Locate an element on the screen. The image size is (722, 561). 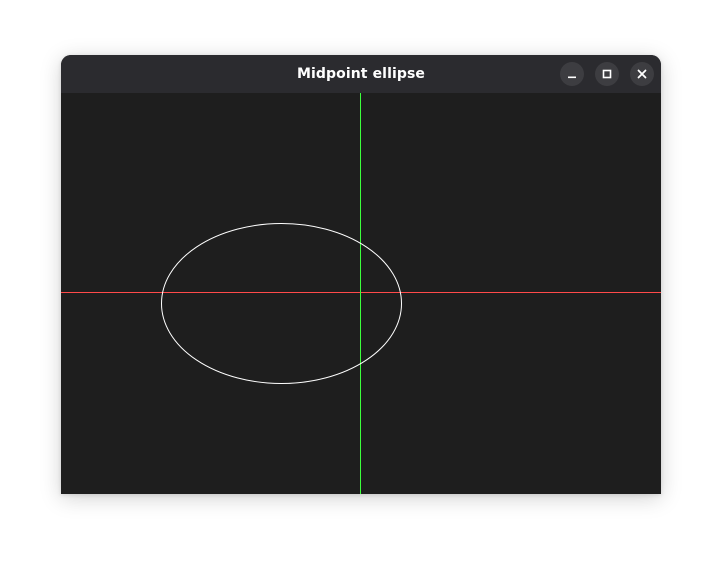
close-icon is located at coordinates (642, 74).